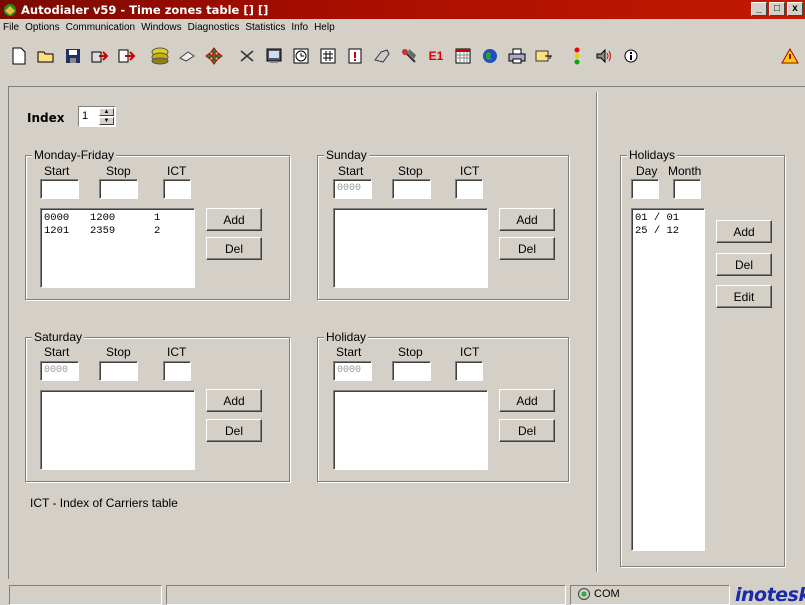 This screenshot has height=605, width=805. I want to click on toolbar: E1, so click(402, 56).